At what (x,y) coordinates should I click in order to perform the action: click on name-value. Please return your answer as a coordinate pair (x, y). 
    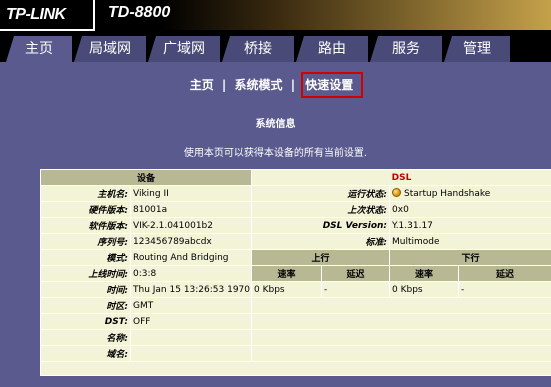
    Looking at the image, I should click on (191, 337).